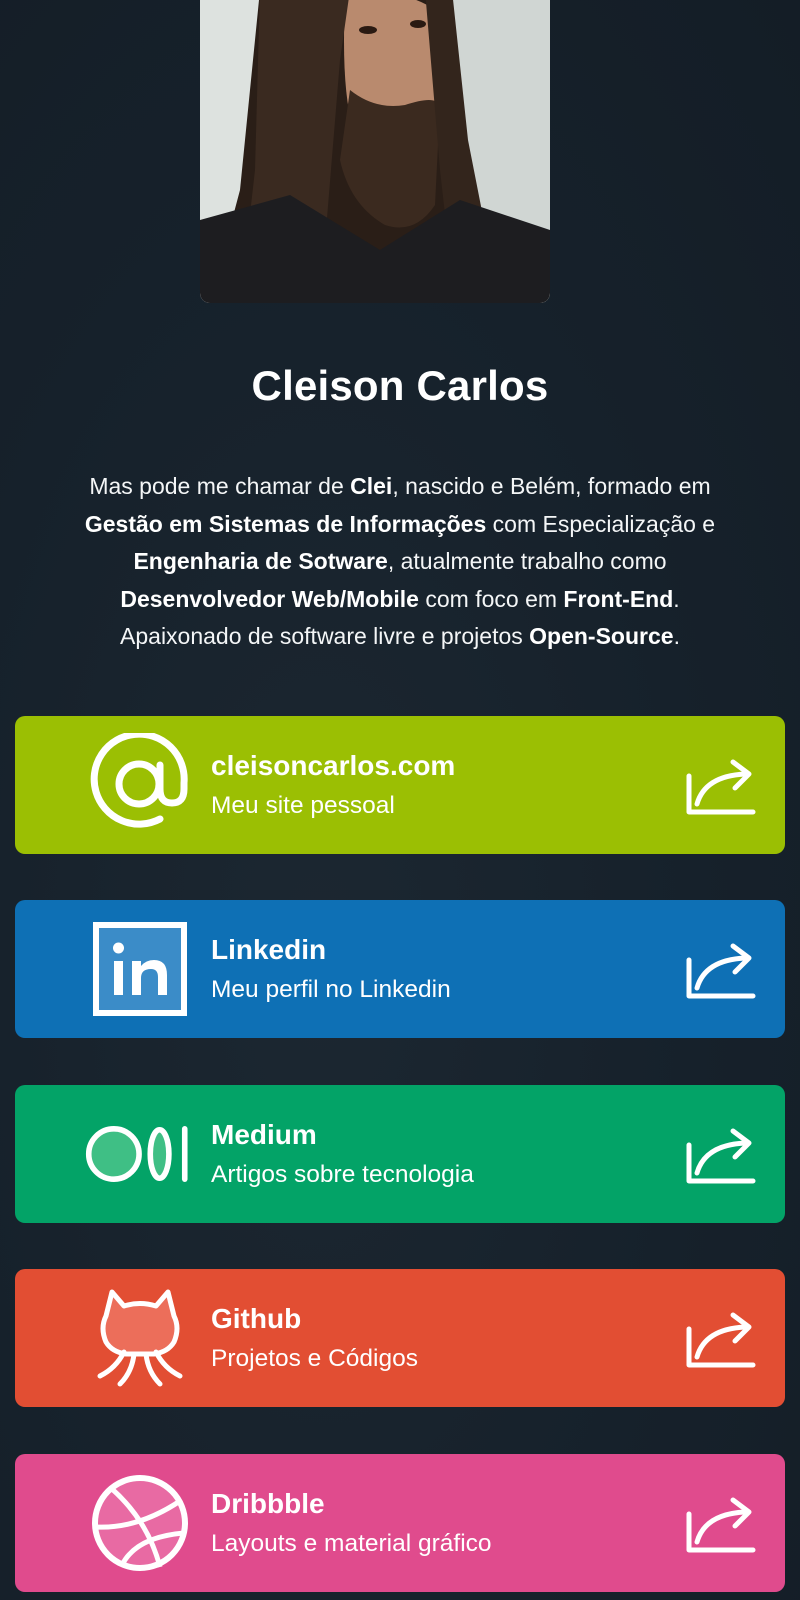 The width and height of the screenshot is (800, 1600). I want to click on bio-highlight: Desenvolvedor Web/Mobile, so click(269, 598).